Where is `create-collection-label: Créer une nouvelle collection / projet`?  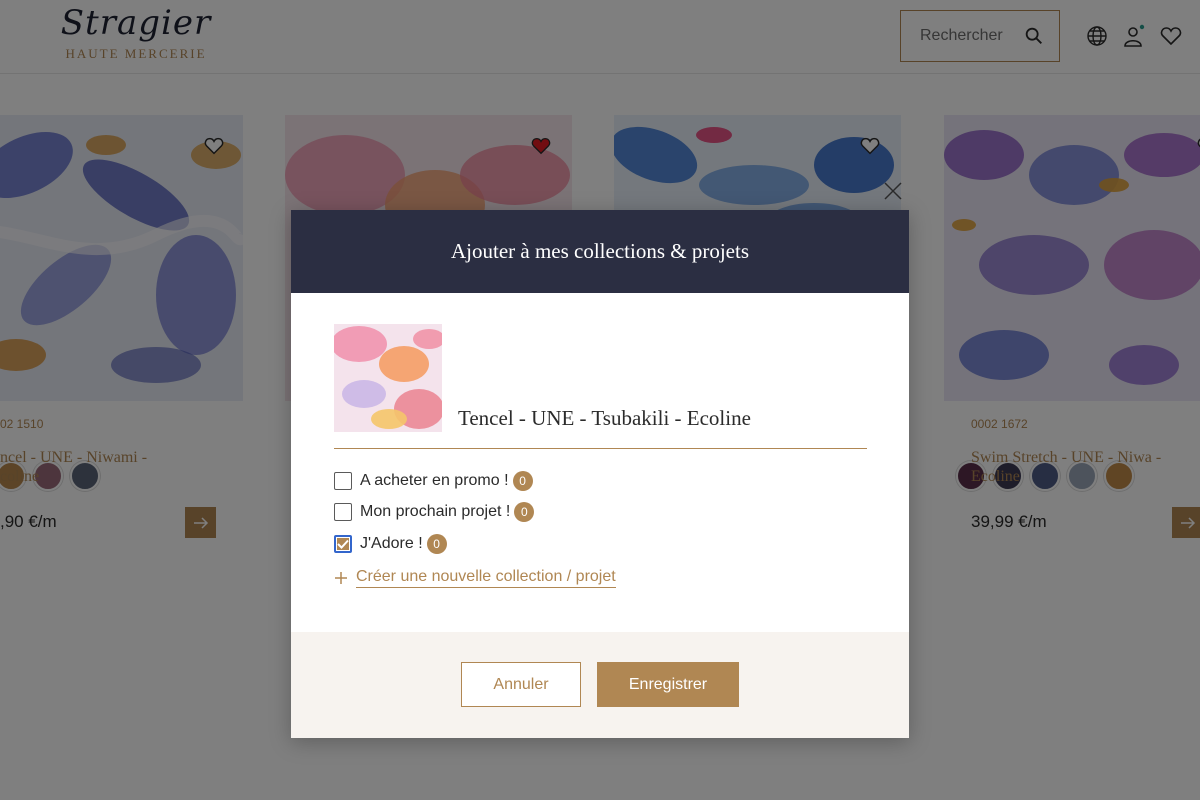
create-collection-label: Créer une nouvelle collection / projet is located at coordinates (486, 578).